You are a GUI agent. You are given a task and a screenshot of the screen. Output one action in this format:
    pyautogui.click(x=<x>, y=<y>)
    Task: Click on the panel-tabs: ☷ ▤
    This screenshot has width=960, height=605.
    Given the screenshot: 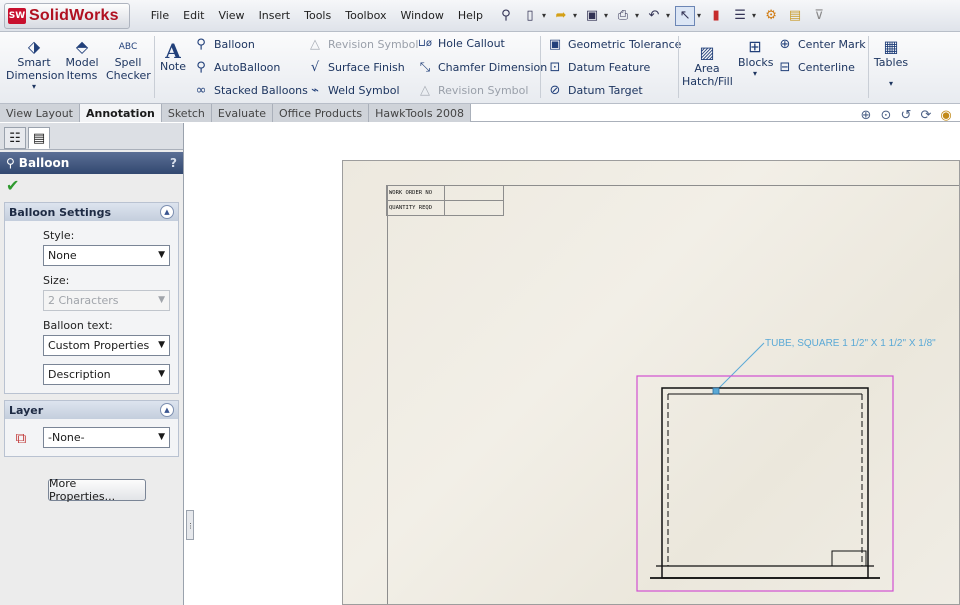 What is the action you would take?
    pyautogui.click(x=91, y=136)
    